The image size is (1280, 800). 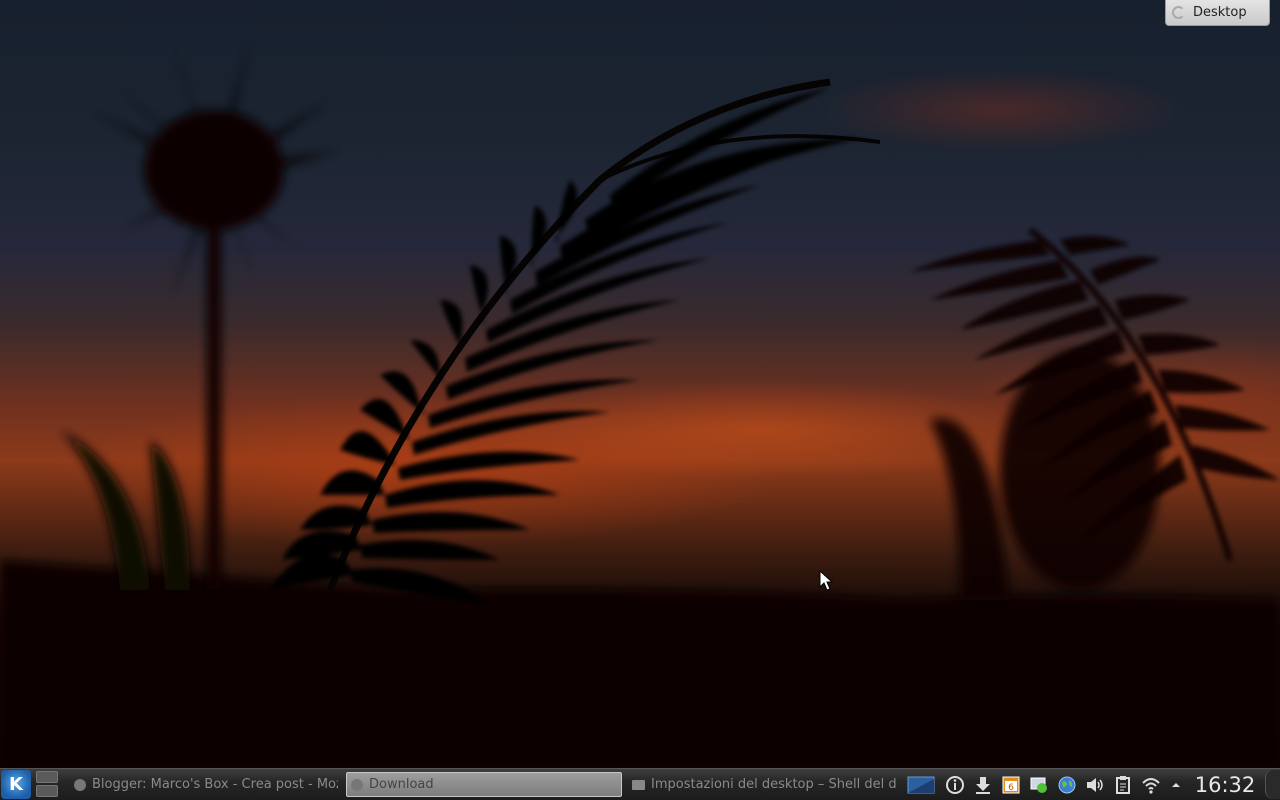 I want to click on clipboard-icon, so click(x=1123, y=785).